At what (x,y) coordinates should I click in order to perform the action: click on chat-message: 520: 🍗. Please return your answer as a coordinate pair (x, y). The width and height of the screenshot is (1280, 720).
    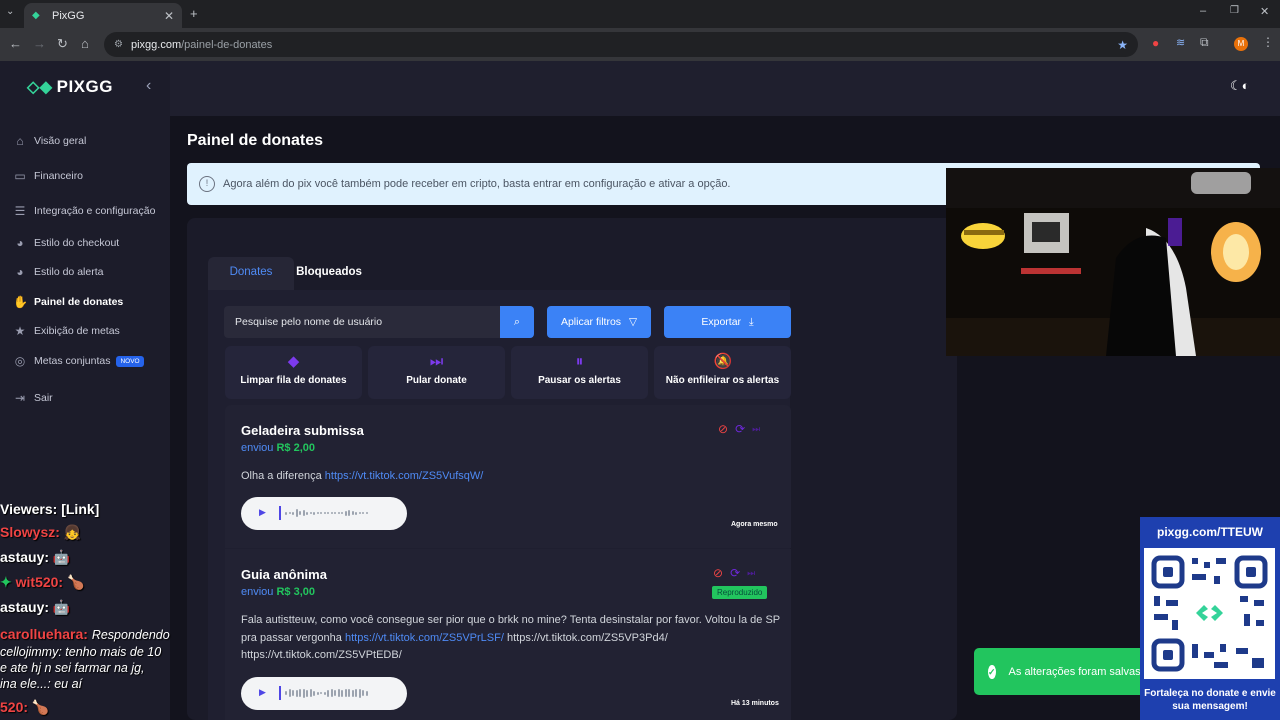
    Looking at the image, I should click on (24, 707).